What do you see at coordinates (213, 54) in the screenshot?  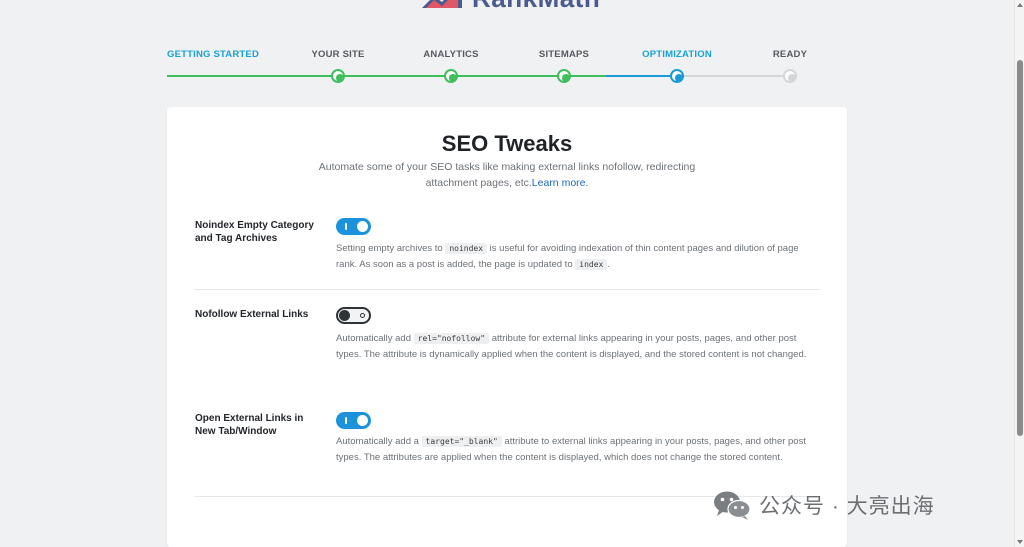 I see `step-getting-started: GETTING STARTED` at bounding box center [213, 54].